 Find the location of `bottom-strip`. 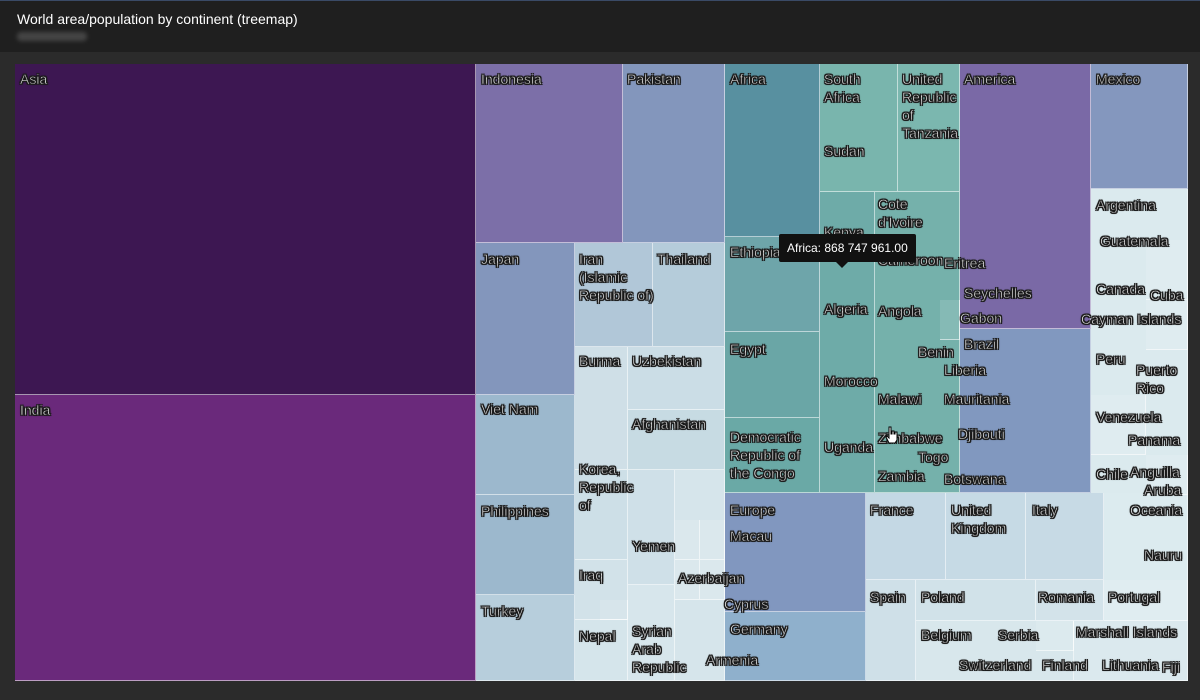

bottom-strip is located at coordinates (600, 692).